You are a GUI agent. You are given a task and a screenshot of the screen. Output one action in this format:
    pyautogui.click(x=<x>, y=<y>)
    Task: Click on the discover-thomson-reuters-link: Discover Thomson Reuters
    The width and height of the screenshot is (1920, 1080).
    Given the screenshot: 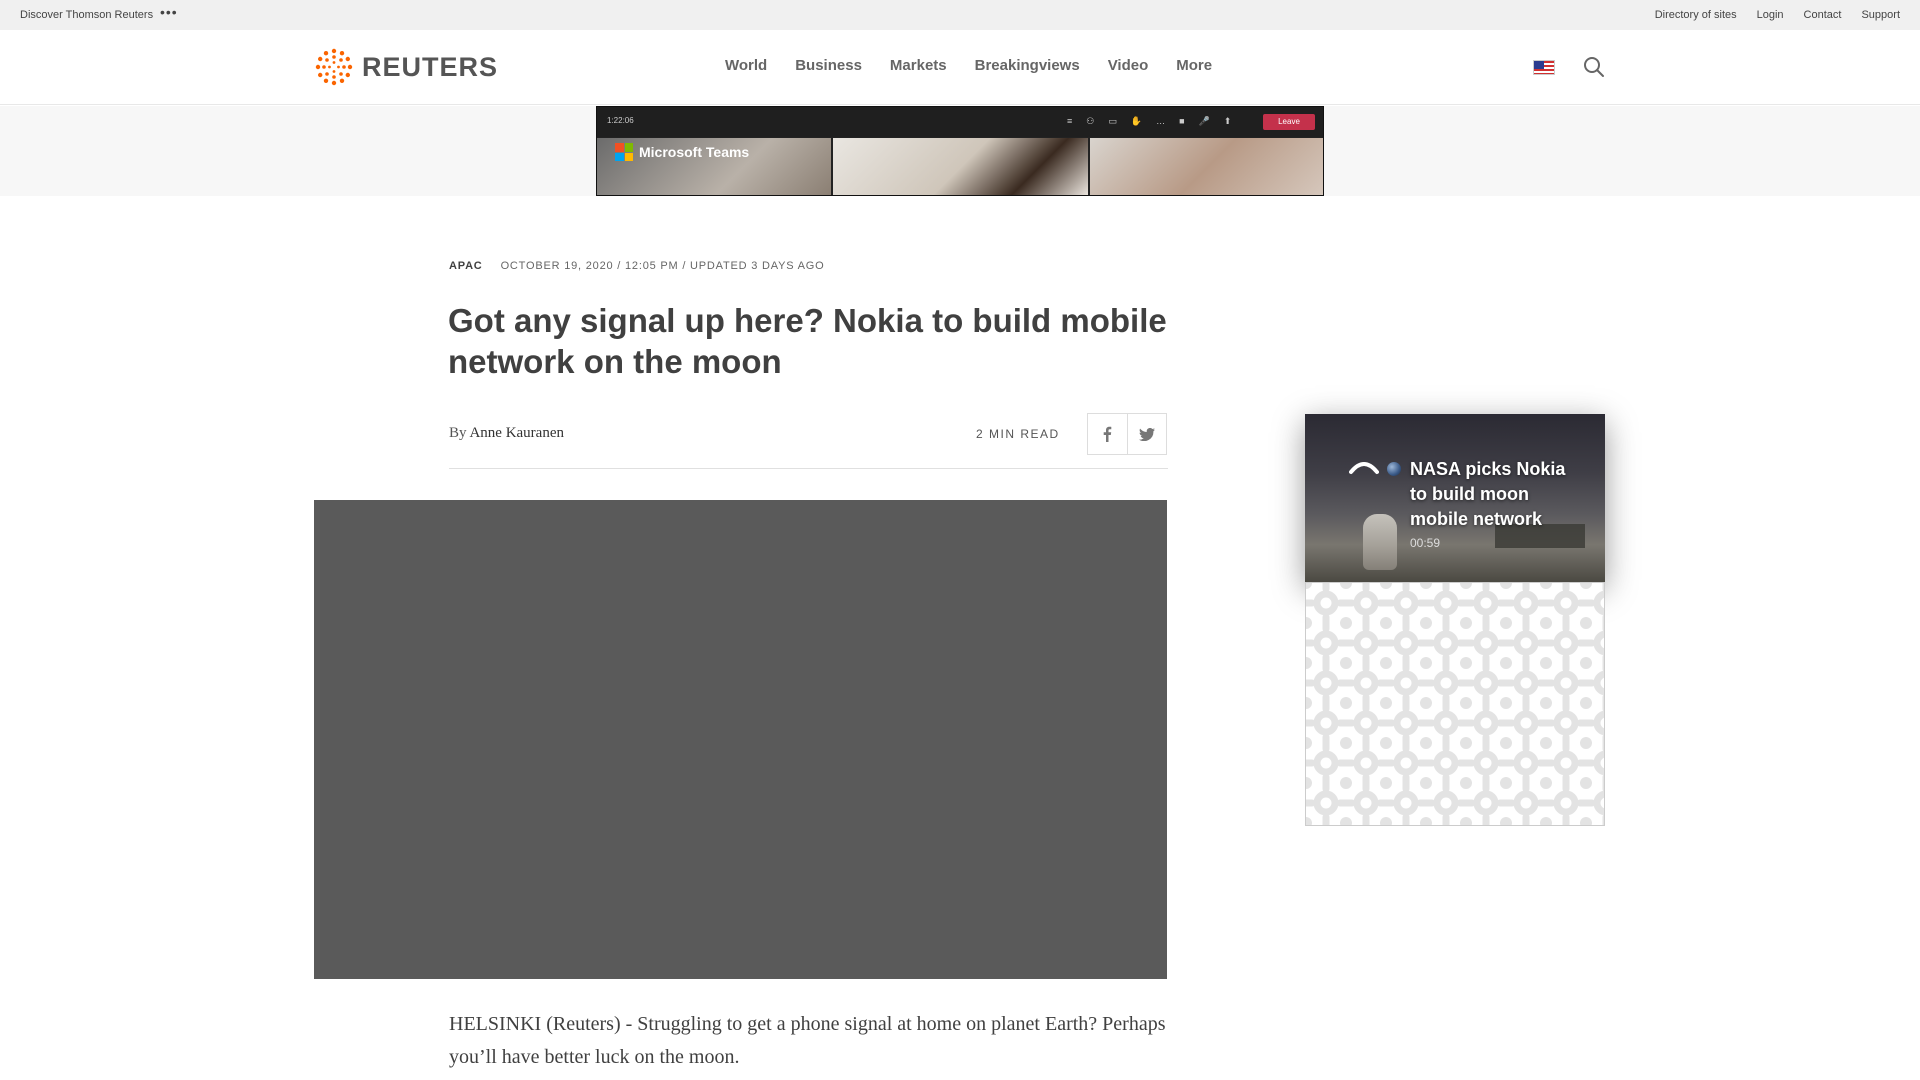 What is the action you would take?
    pyautogui.click(x=86, y=15)
    